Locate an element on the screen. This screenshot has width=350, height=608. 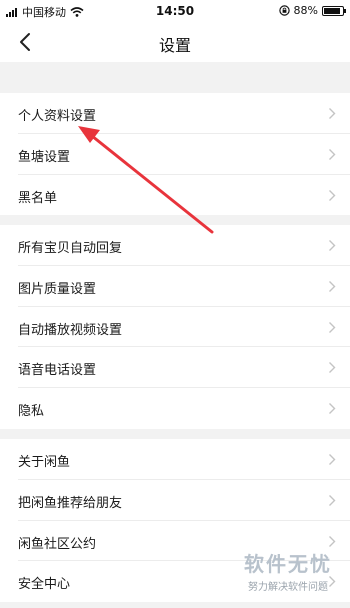
settings-row-label: 鱼塘设置 is located at coordinates (44, 157).